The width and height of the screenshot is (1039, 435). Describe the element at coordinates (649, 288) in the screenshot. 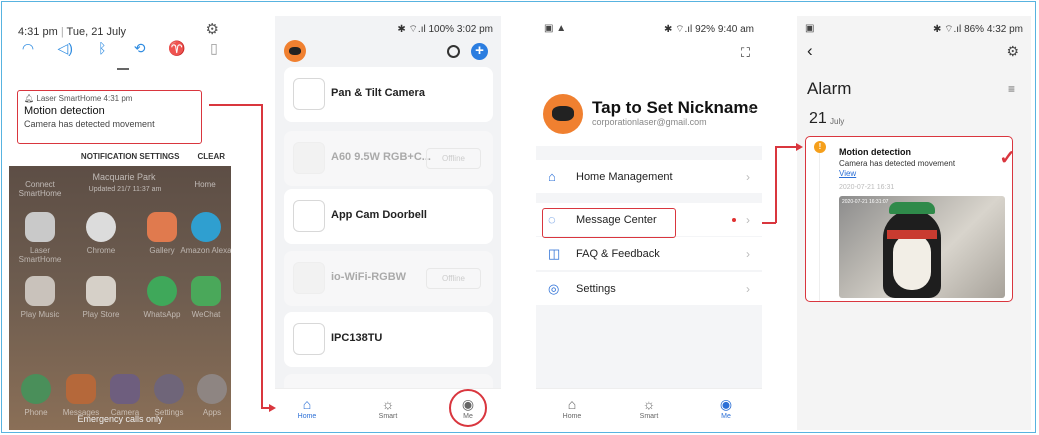

I see `menu-settings: ◎ Settings ›` at that location.